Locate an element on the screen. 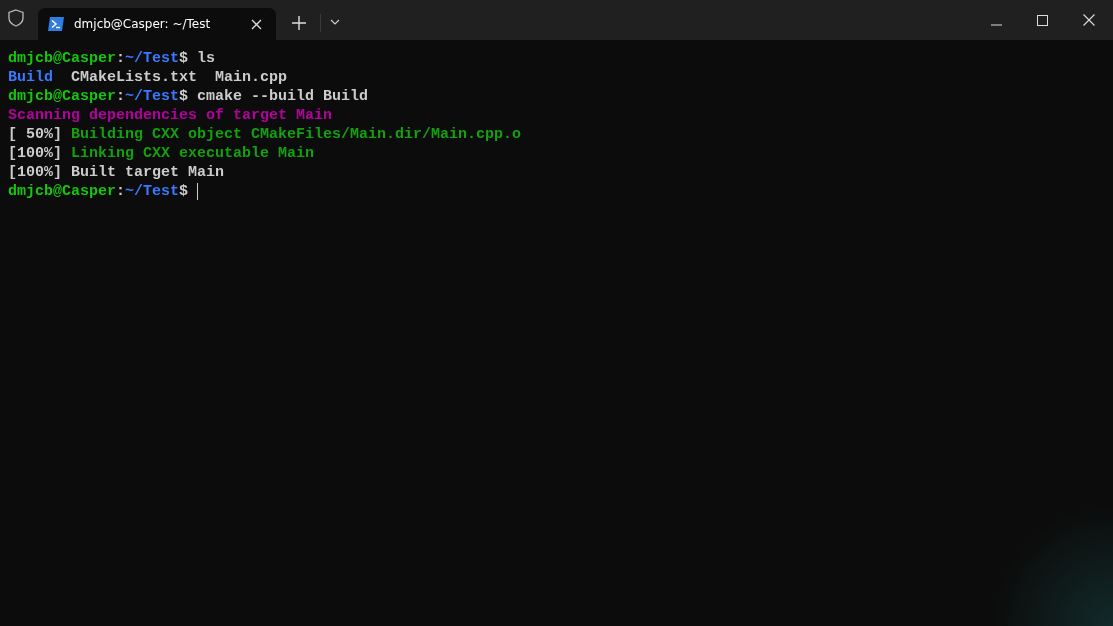 The image size is (1113, 626). powershell-icon is located at coordinates (56, 24).